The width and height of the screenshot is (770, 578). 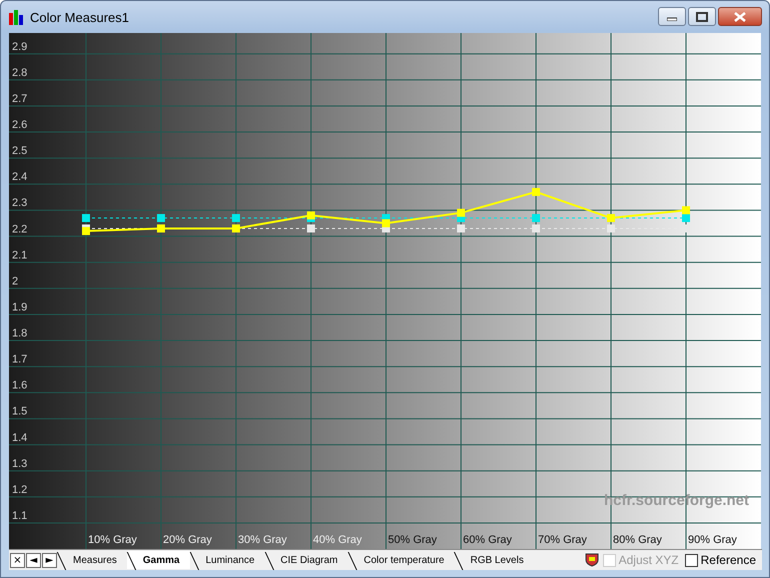 What do you see at coordinates (20, 412) in the screenshot?
I see `axis-label: 1.5` at bounding box center [20, 412].